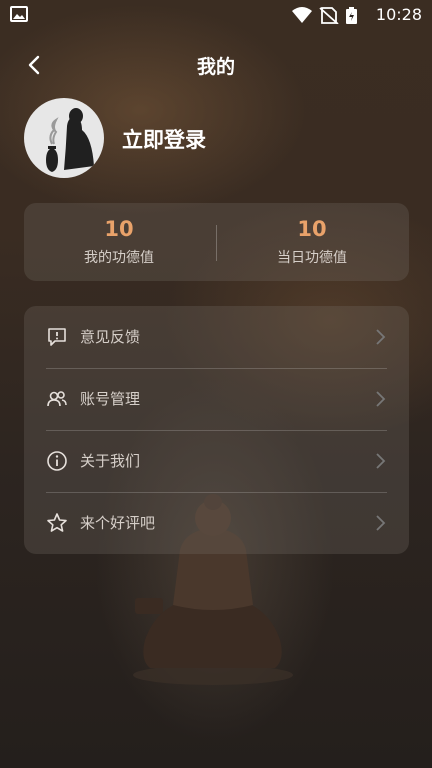 The width and height of the screenshot is (432, 768). What do you see at coordinates (216, 399) in the screenshot?
I see `menu-item-account: 账号管理` at bounding box center [216, 399].